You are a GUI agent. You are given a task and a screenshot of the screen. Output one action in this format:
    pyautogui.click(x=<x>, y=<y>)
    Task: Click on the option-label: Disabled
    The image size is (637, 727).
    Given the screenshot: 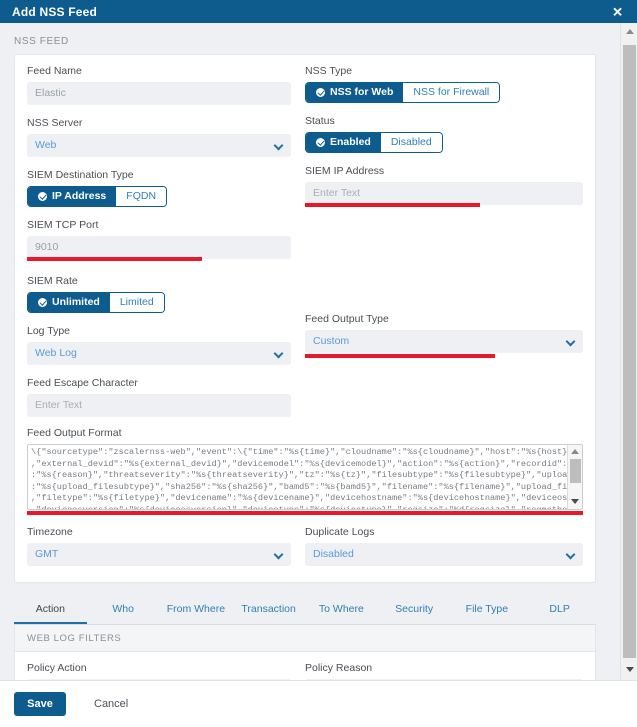 What is the action you would take?
    pyautogui.click(x=411, y=142)
    